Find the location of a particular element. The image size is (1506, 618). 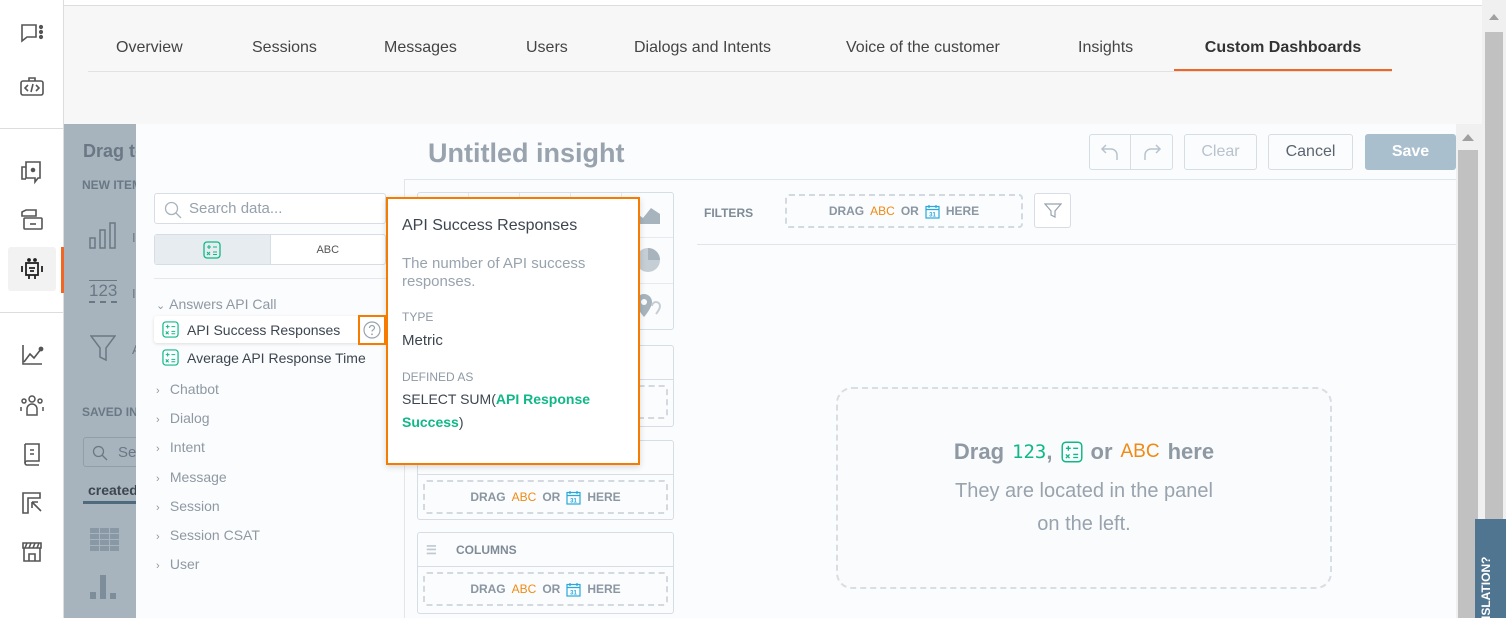

saved-search-input: Se is located at coordinates (113, 452).